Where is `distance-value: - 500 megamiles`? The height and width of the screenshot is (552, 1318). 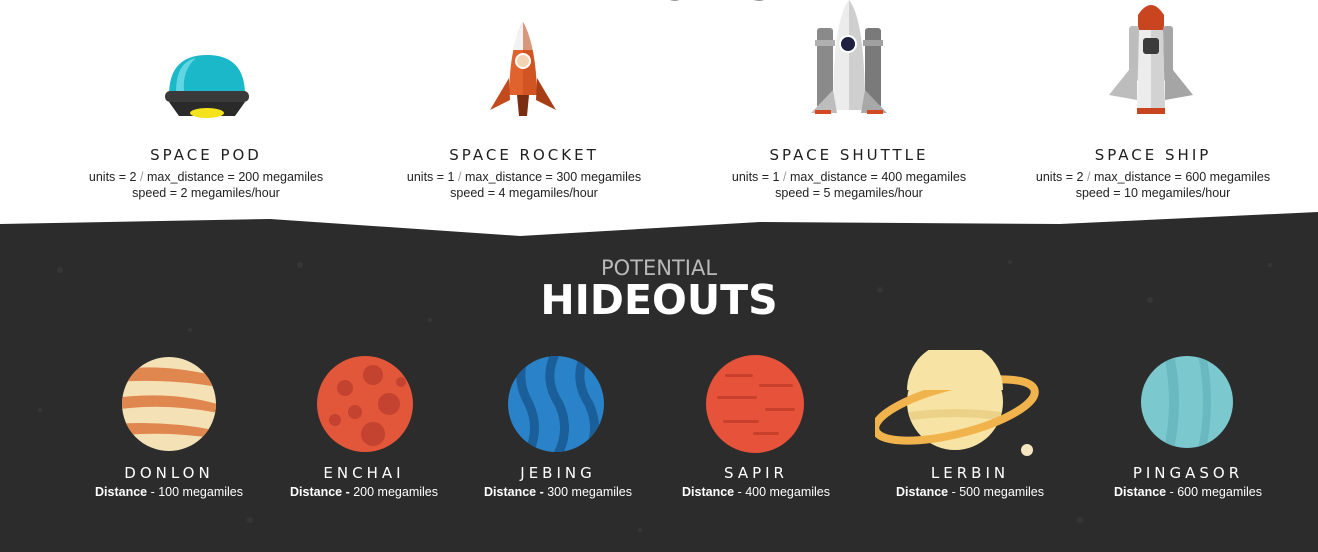
distance-value: - 500 megamiles is located at coordinates (996, 492).